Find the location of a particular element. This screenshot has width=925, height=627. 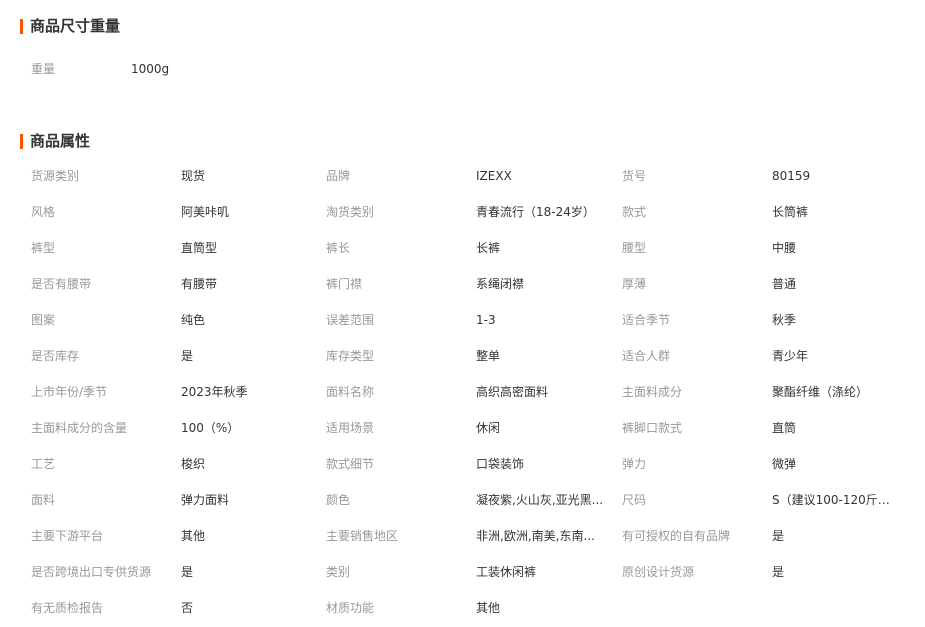

attribute-value: 秋季 is located at coordinates (784, 320).